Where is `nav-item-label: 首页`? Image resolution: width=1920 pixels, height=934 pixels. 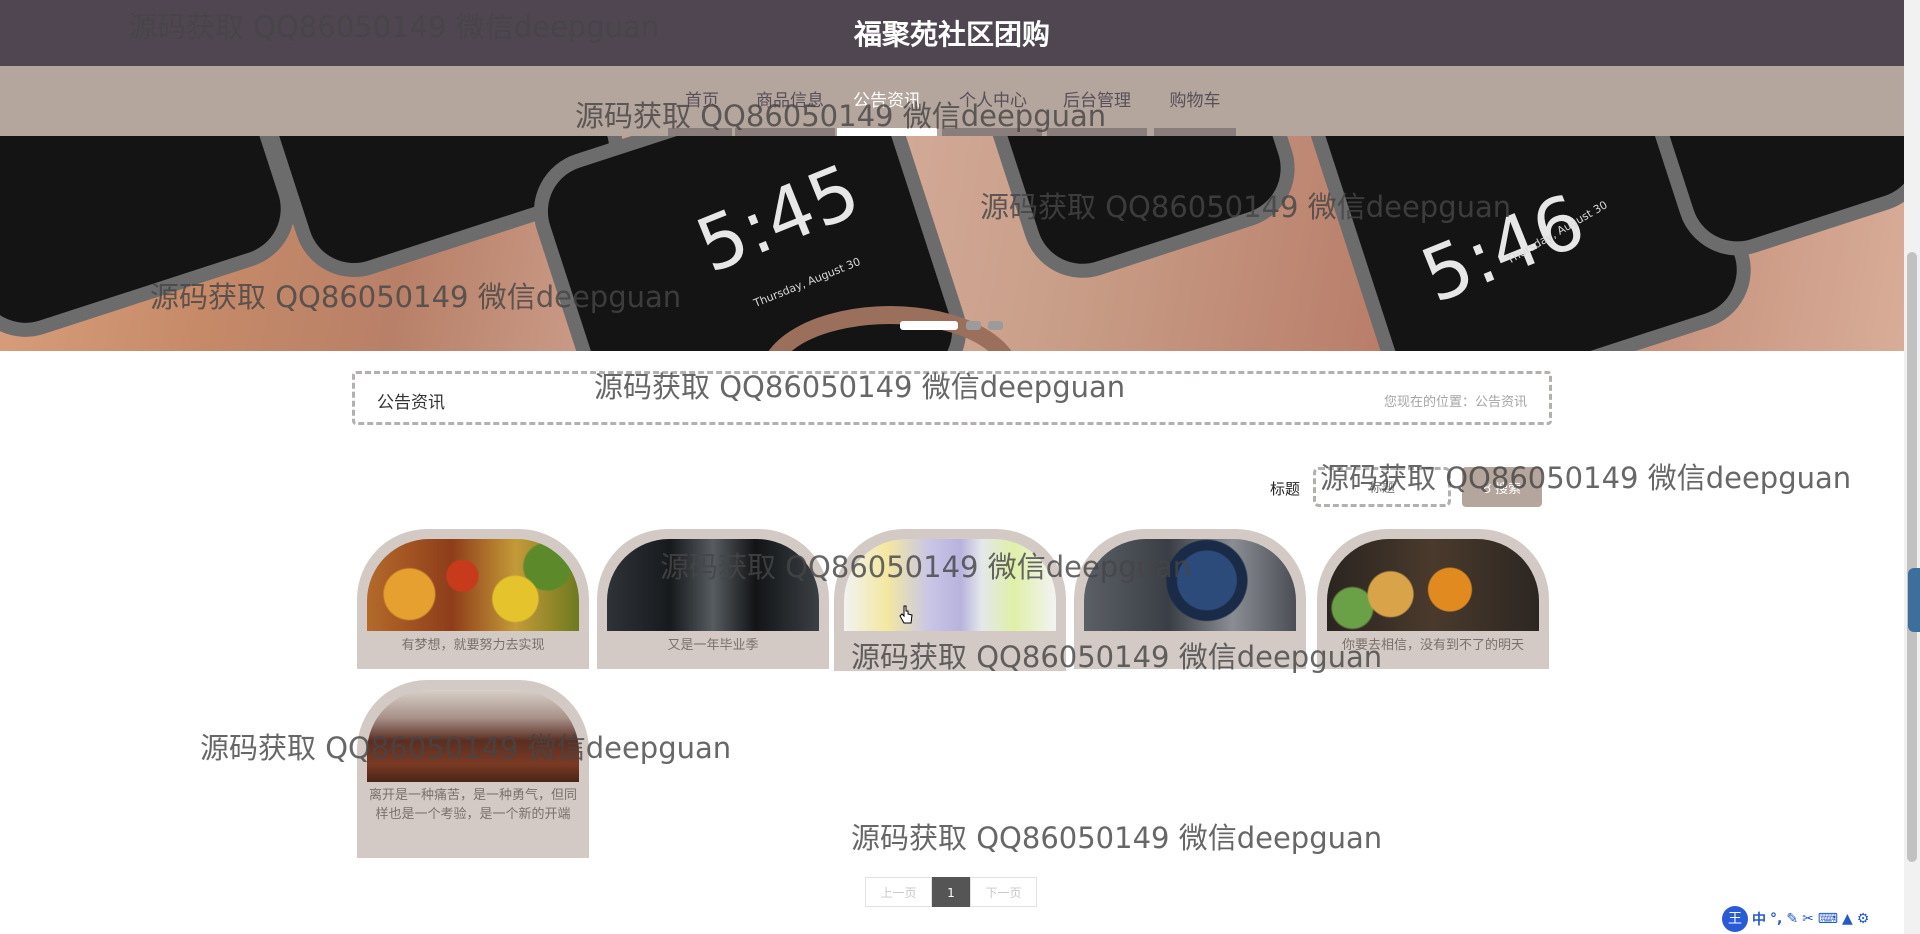
nav-item-label: 首页 is located at coordinates (702, 101).